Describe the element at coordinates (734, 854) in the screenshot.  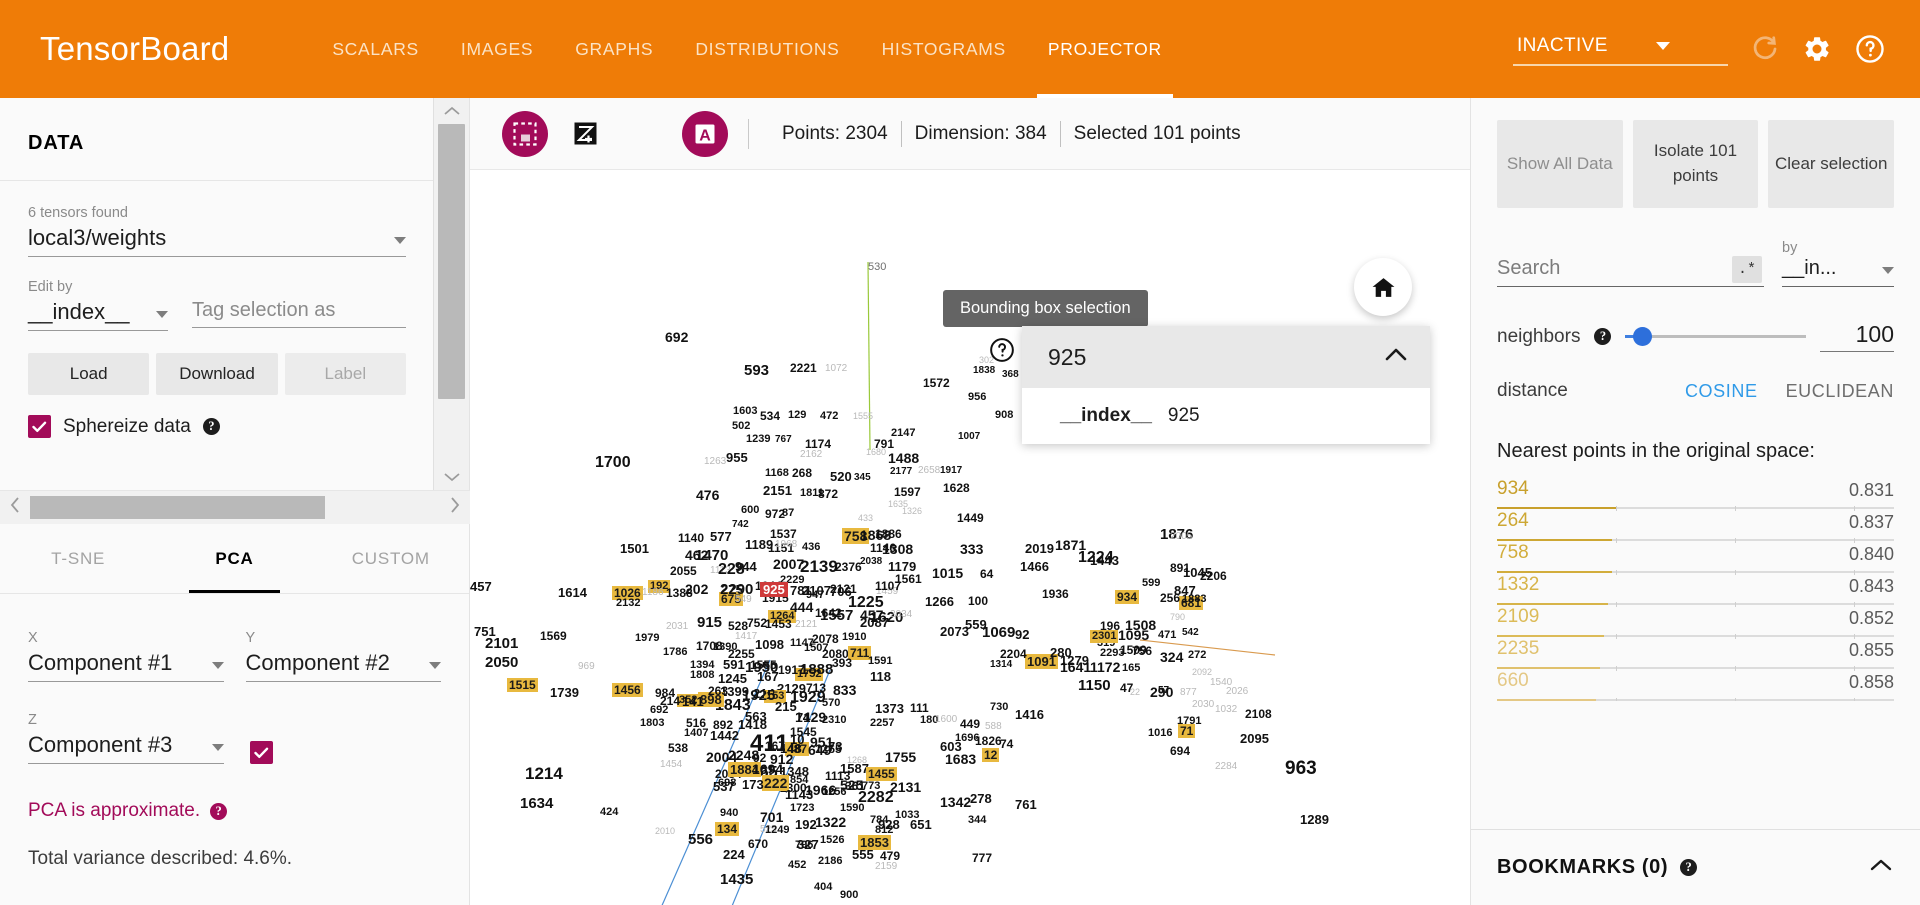
I see `scatter-point-label: 224` at that location.